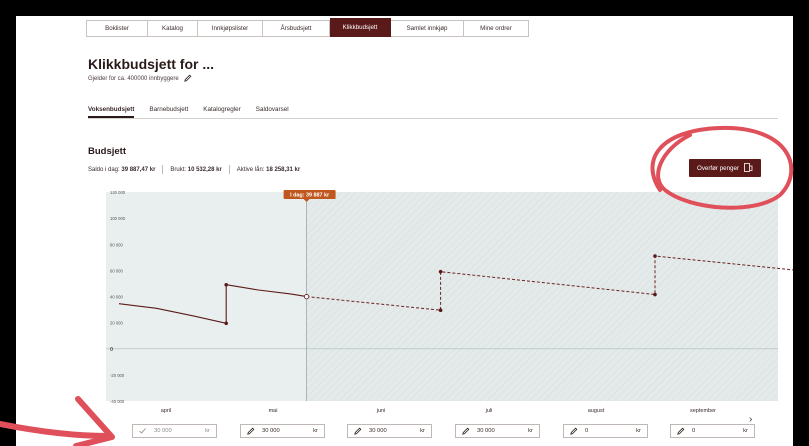 This screenshot has width=809, height=446. Describe the element at coordinates (596, 411) in the screenshot. I see `month-label-august: august` at that location.